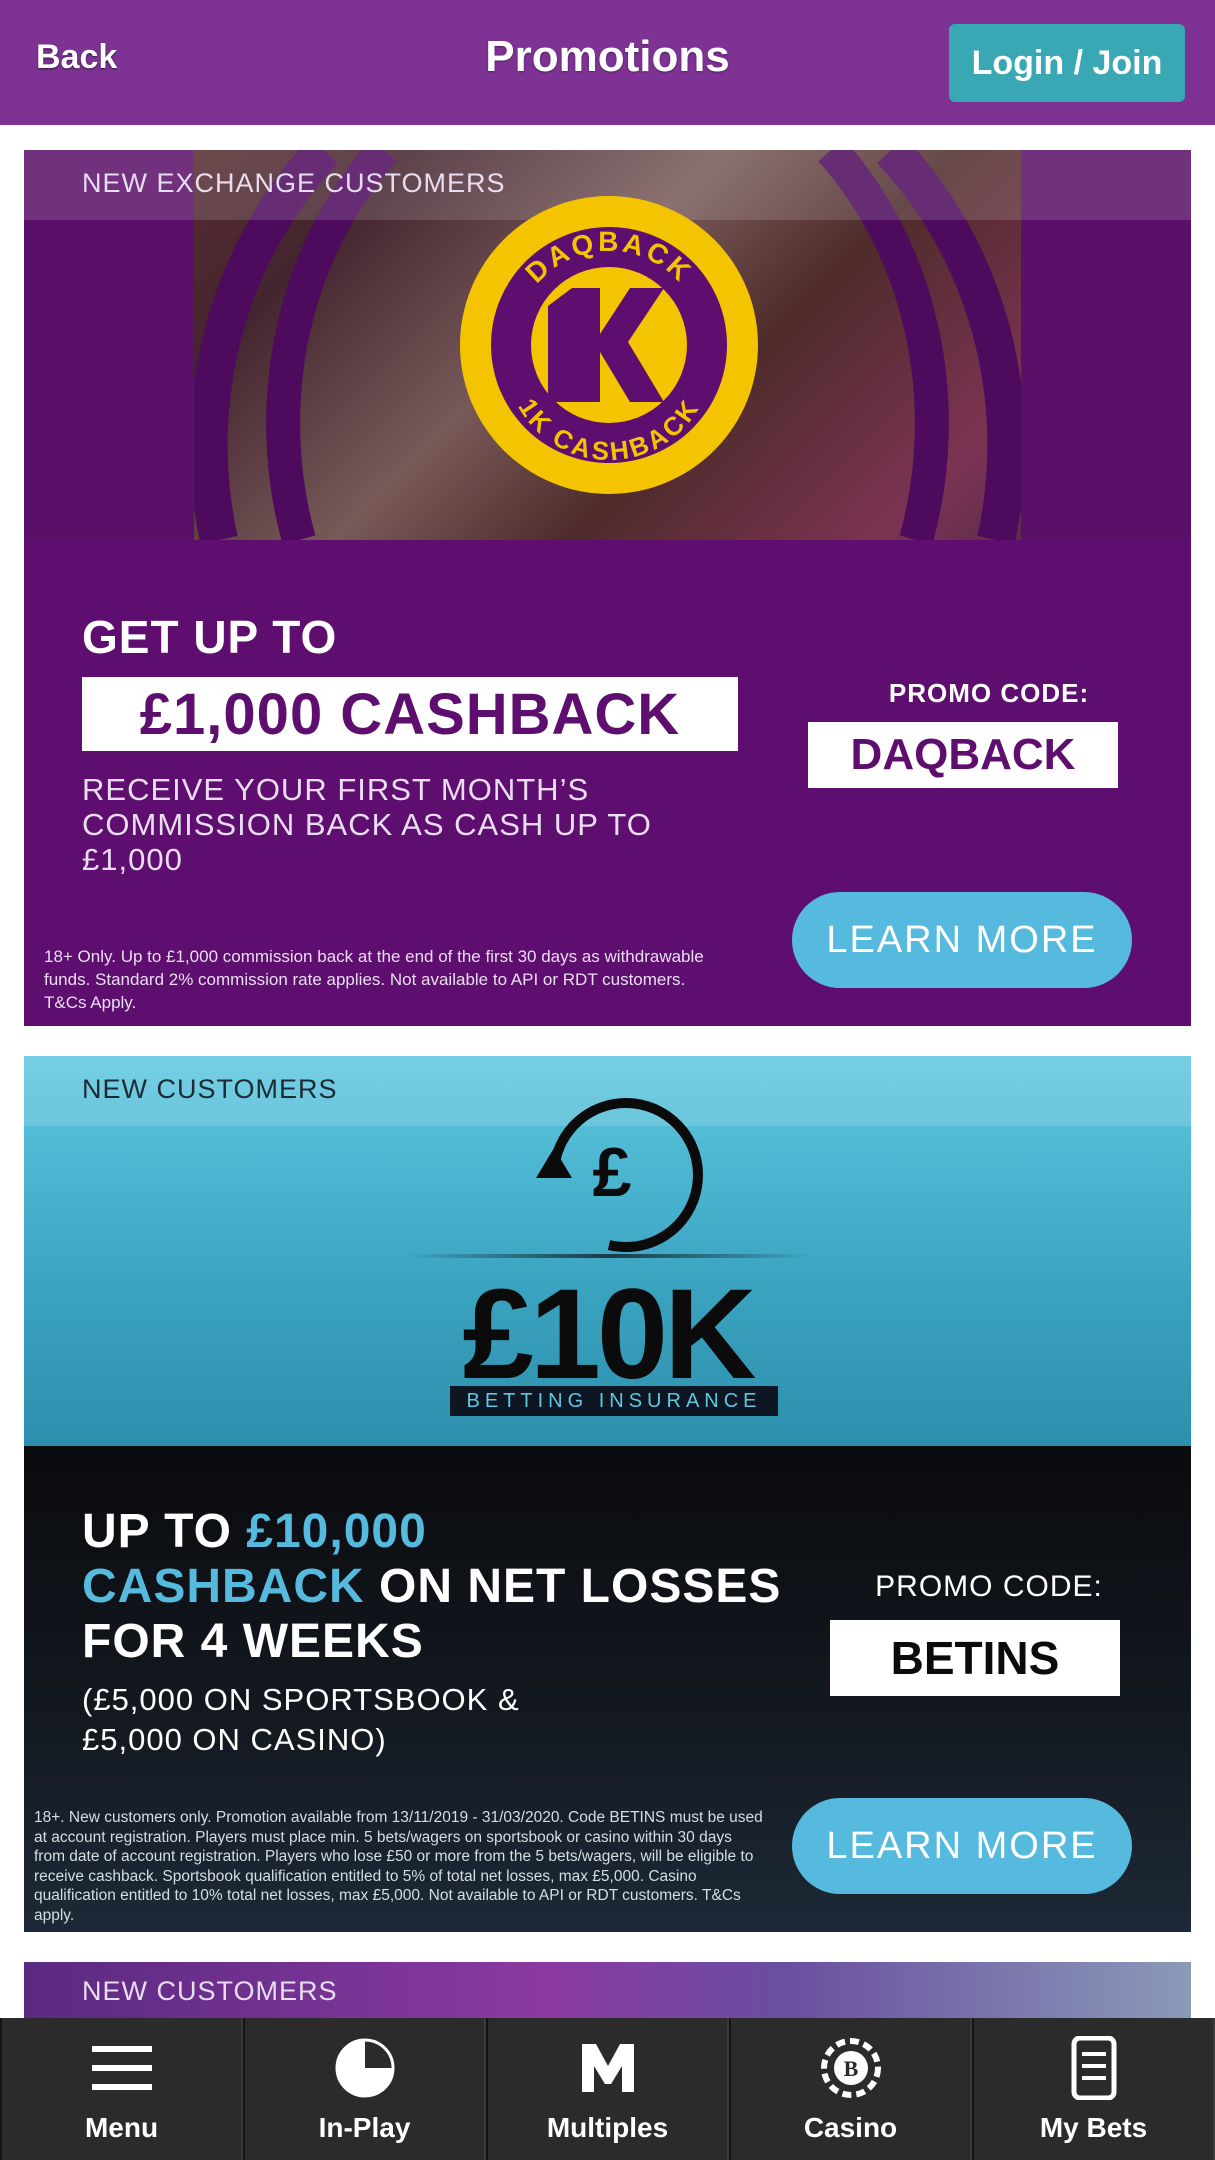 Image resolution: width=1215 pixels, height=2160 pixels. What do you see at coordinates (121, 2127) in the screenshot?
I see `nav-label: Menu` at bounding box center [121, 2127].